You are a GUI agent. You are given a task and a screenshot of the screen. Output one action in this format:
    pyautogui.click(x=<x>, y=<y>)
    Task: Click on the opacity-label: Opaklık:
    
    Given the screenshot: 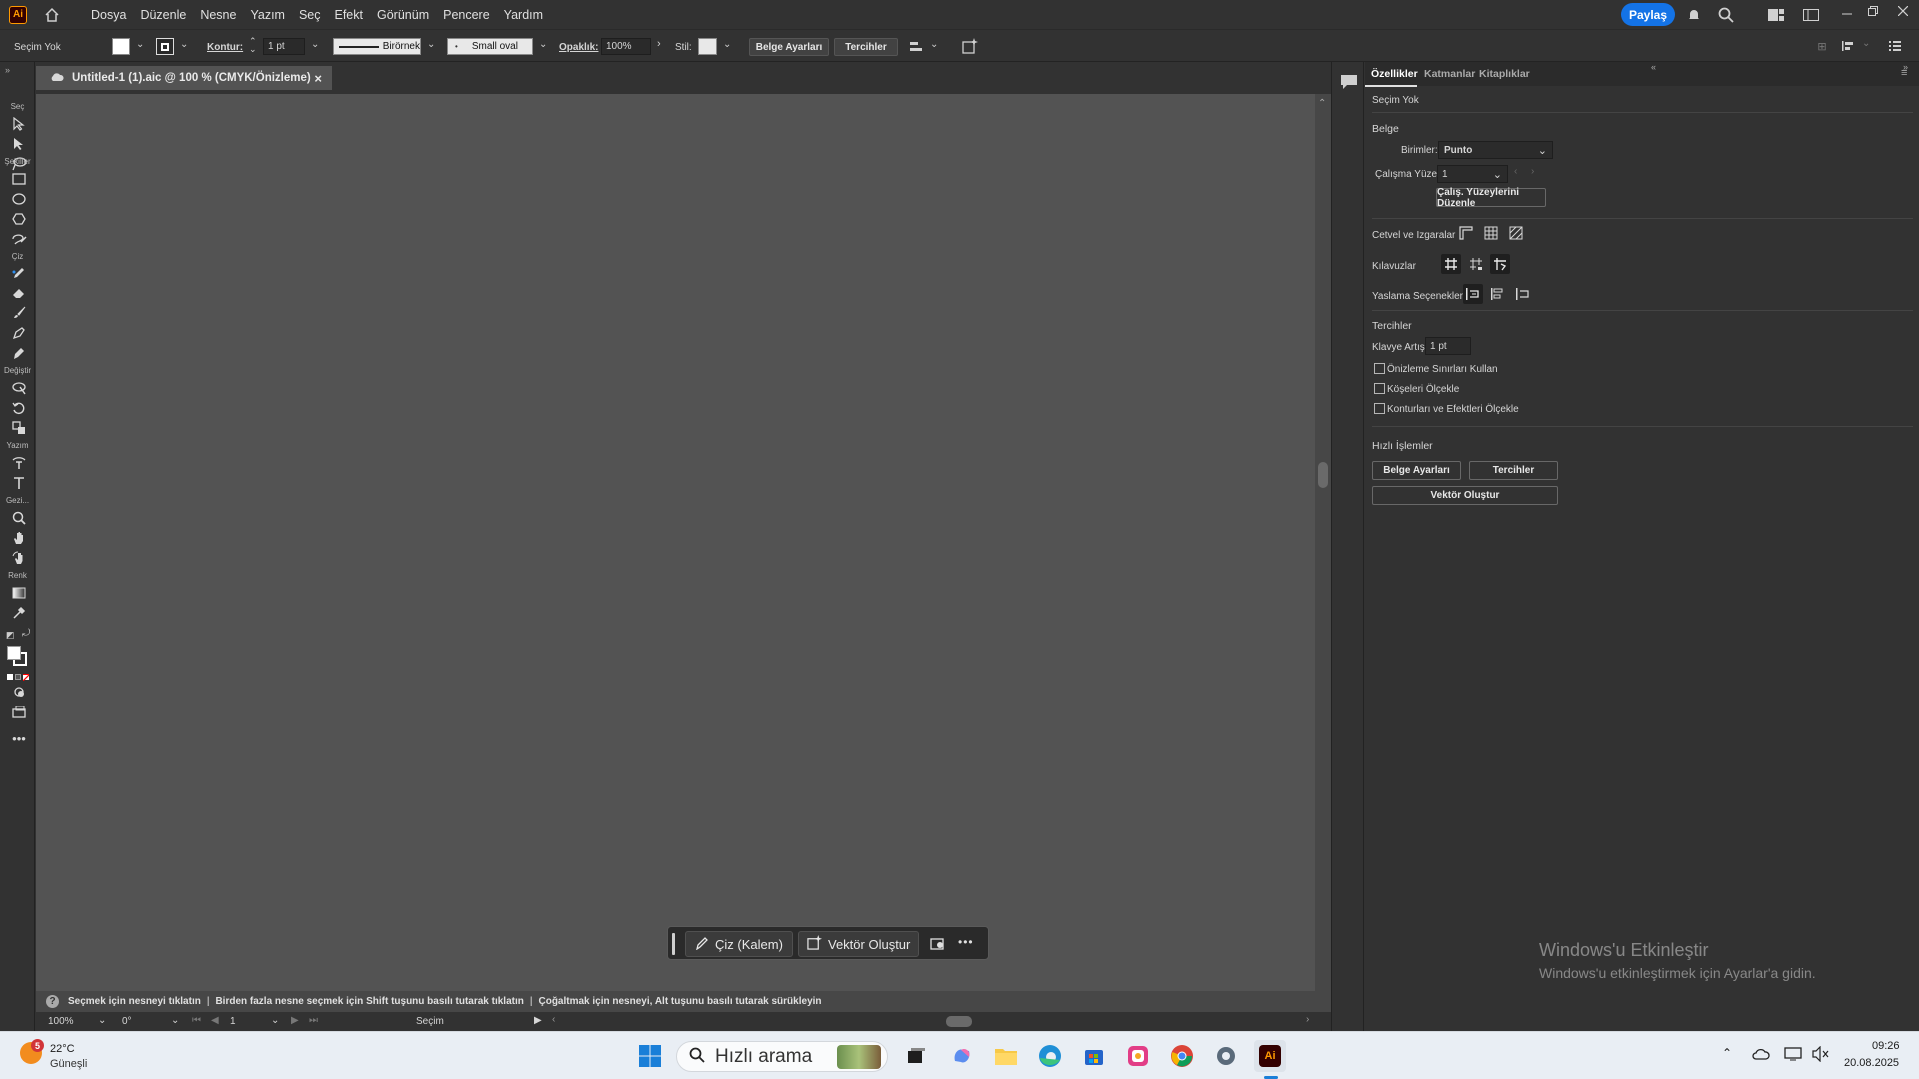 What is the action you would take?
    pyautogui.click(x=578, y=47)
    